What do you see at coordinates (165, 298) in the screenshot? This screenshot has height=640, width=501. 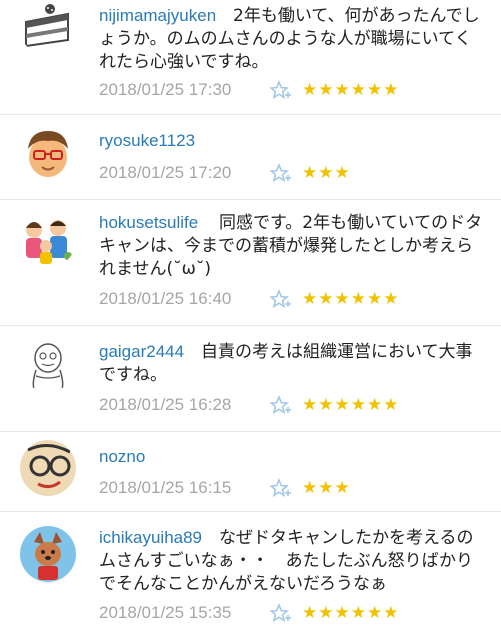 I see `comment-timestamp: 2018/01/25 16:40` at bounding box center [165, 298].